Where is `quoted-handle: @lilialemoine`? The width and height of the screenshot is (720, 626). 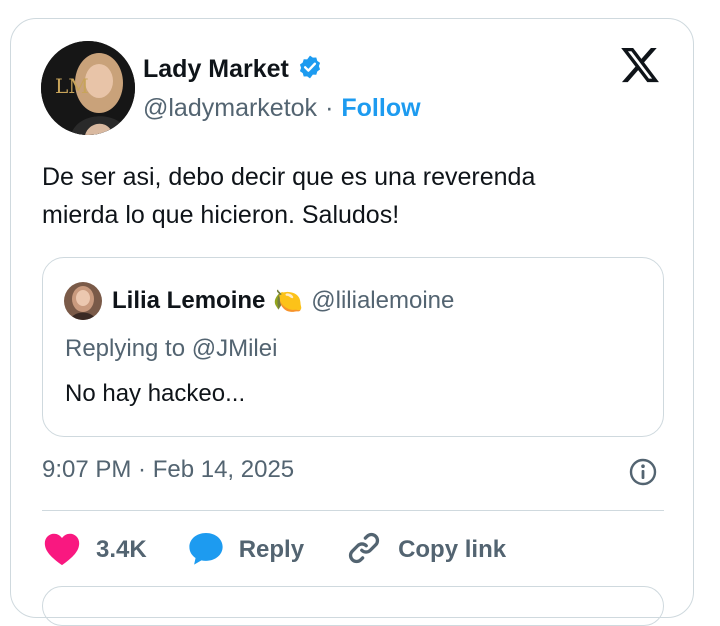 quoted-handle: @lilialemoine is located at coordinates (382, 301).